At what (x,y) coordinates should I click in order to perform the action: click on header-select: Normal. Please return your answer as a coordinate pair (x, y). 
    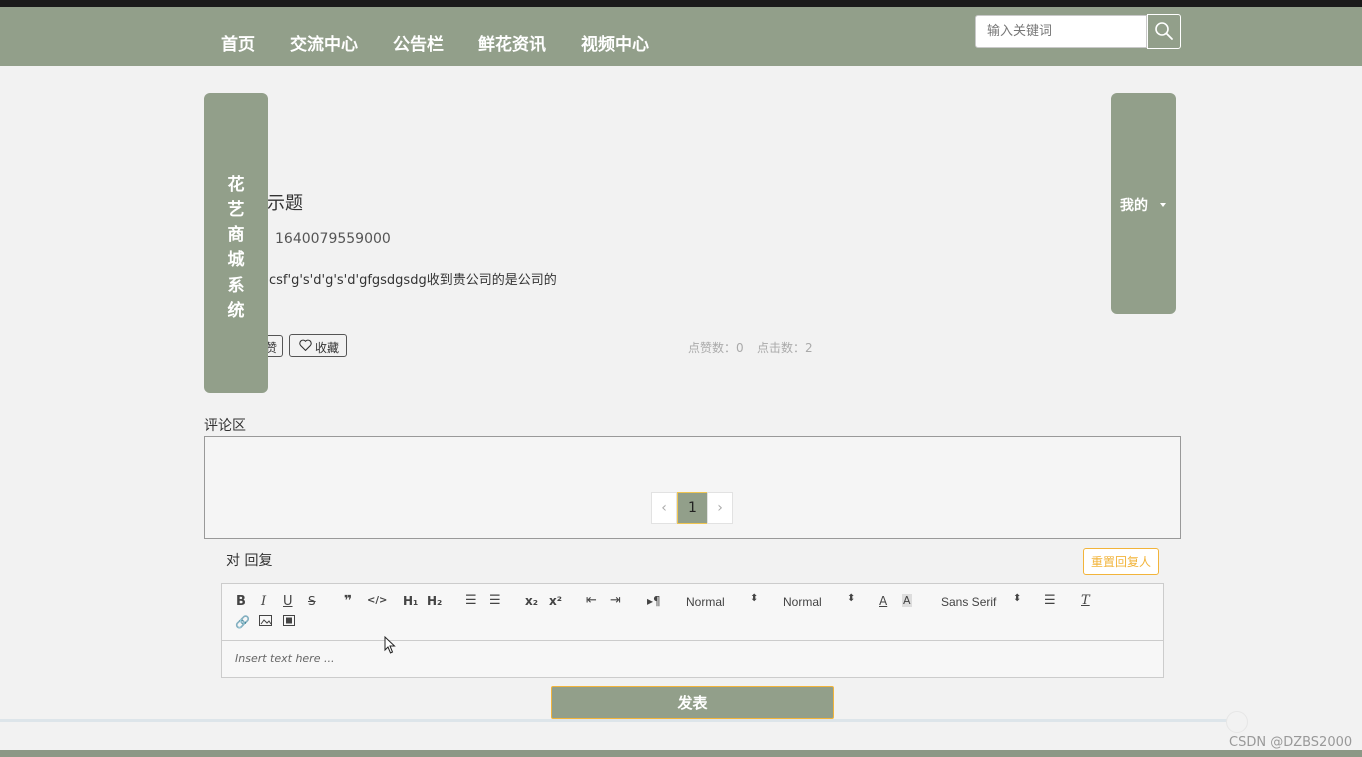
    Looking at the image, I should click on (705, 602).